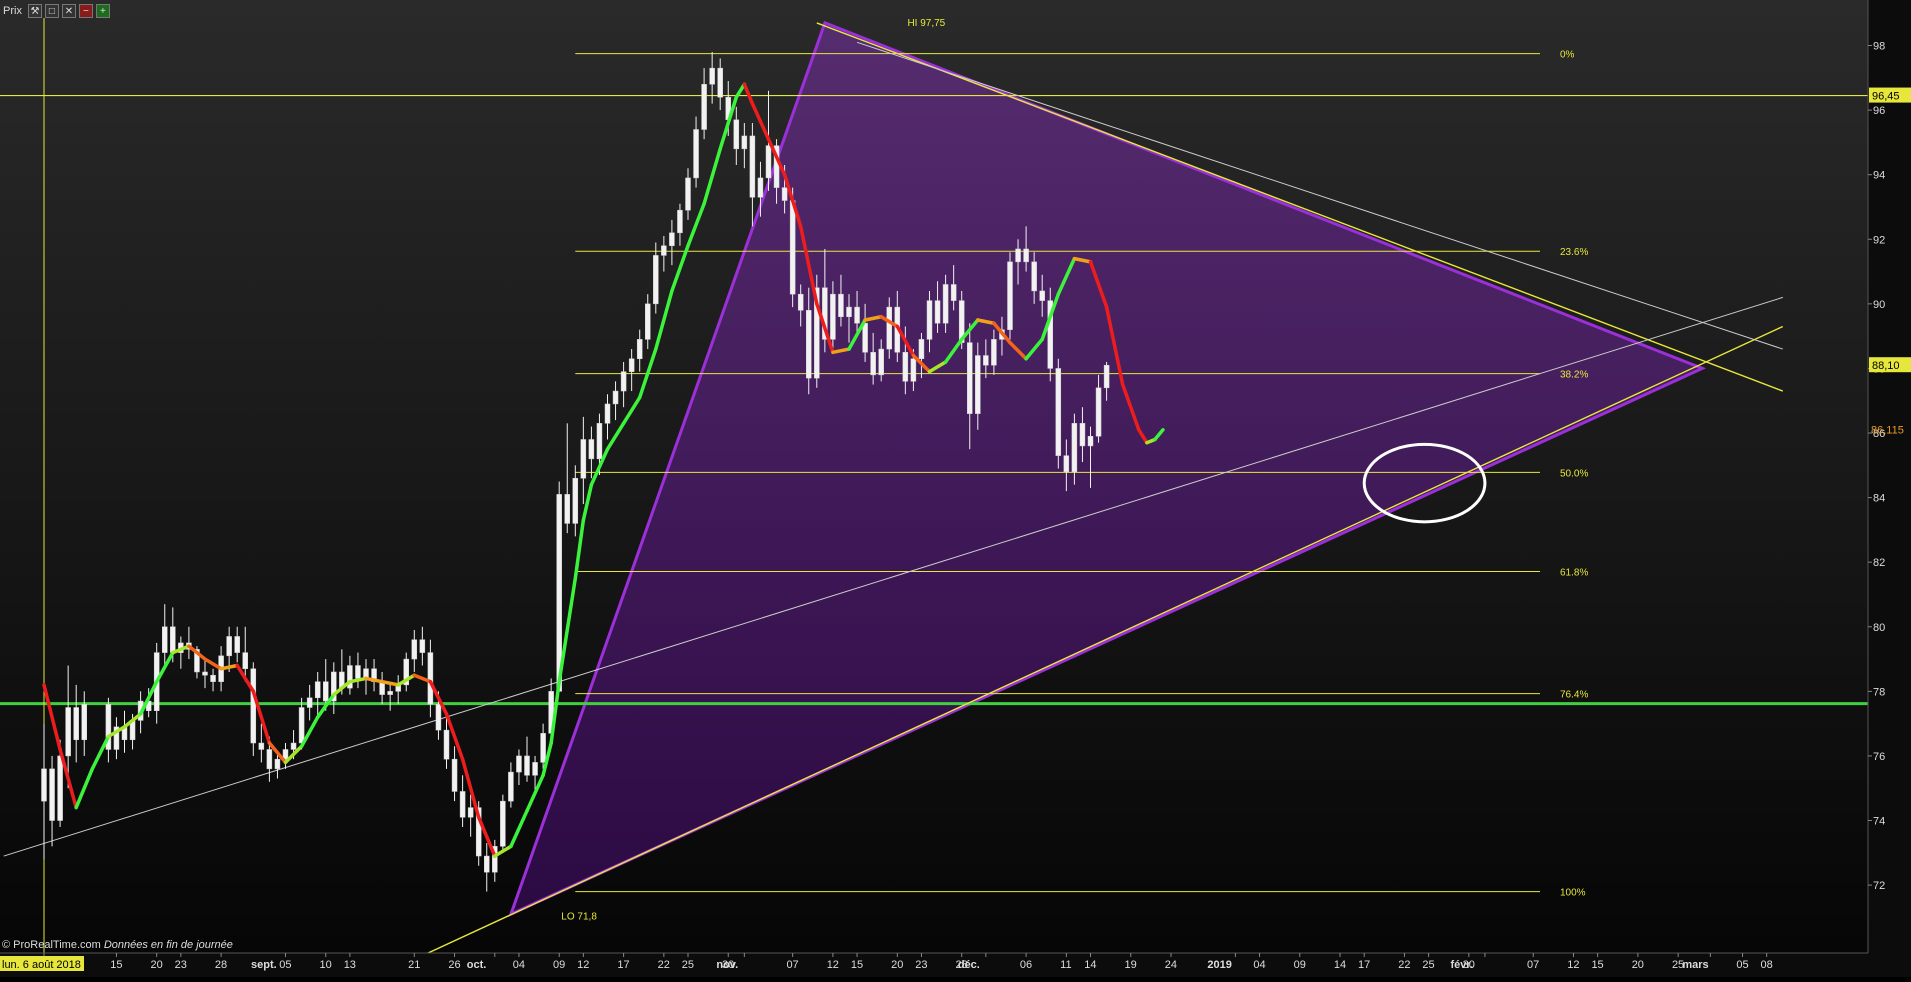  I want to click on fib-level-label: 76.4%, so click(1574, 695).